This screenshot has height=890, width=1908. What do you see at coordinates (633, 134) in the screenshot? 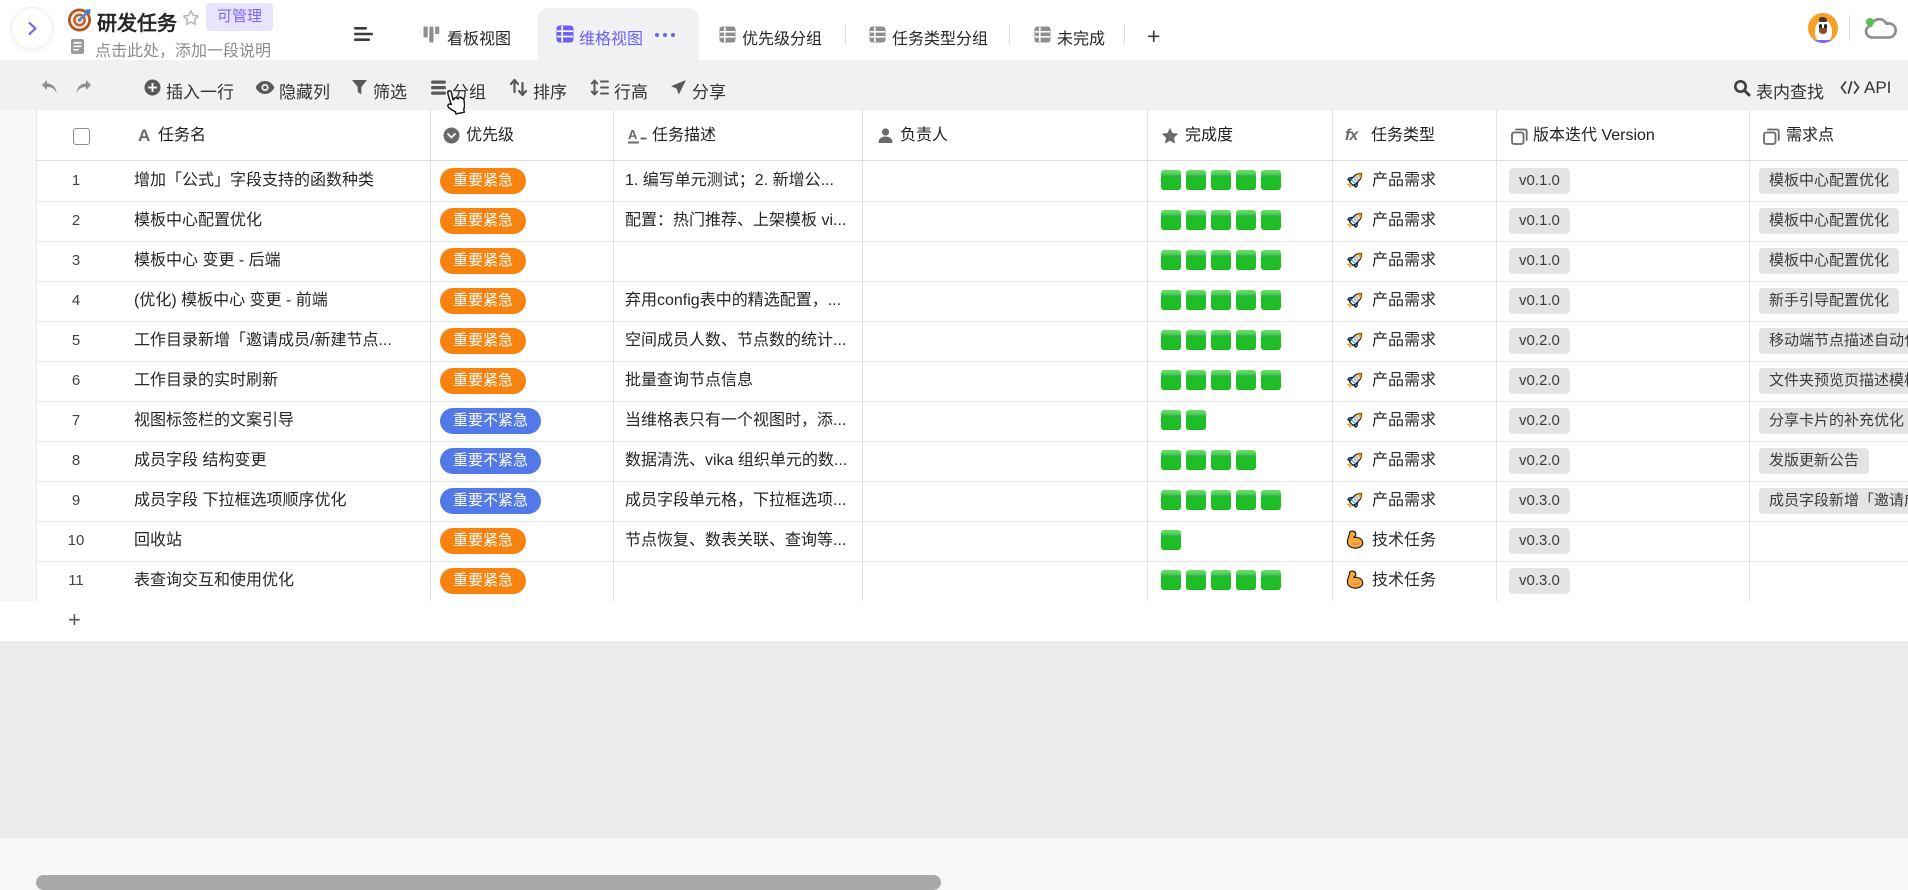
I see `svg-text: A` at bounding box center [633, 134].